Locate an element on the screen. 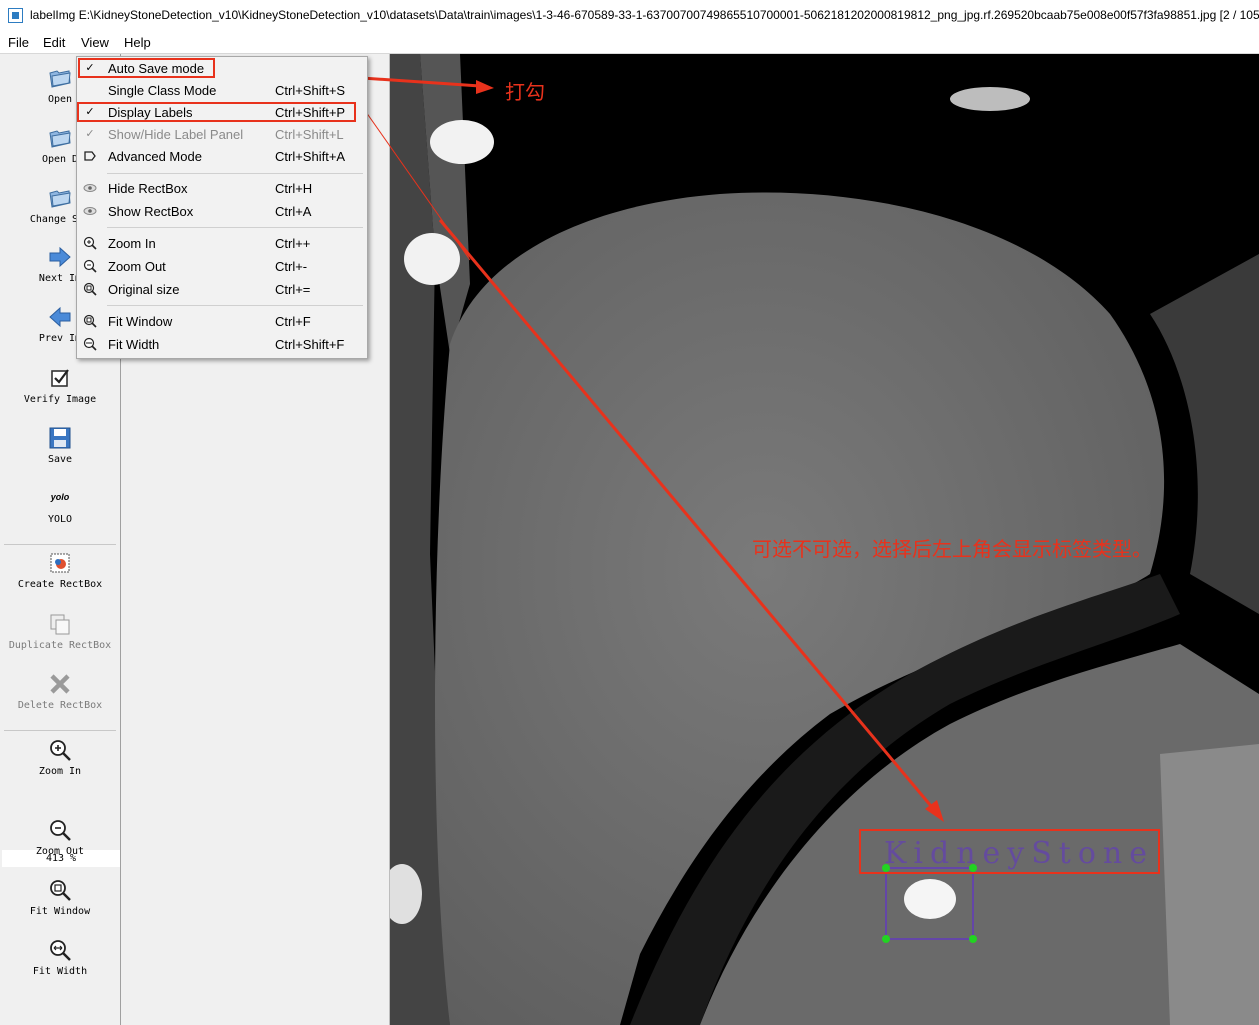 The height and width of the screenshot is (1025, 1259). yolo-label: YOLO is located at coordinates (60, 519).